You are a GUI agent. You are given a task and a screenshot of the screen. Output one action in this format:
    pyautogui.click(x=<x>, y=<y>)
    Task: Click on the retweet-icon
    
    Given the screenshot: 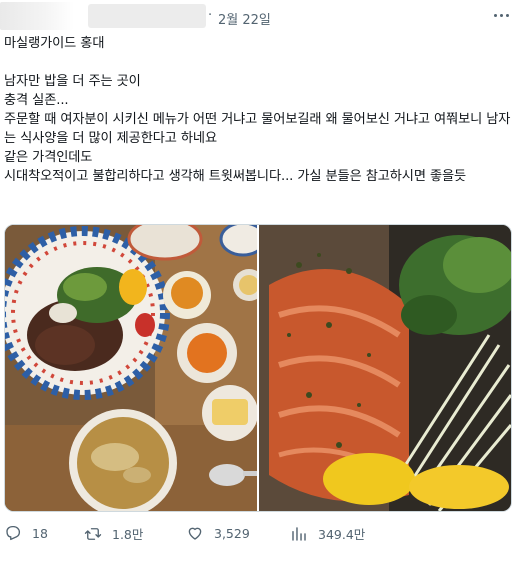 What is the action you would take?
    pyautogui.click(x=93, y=533)
    